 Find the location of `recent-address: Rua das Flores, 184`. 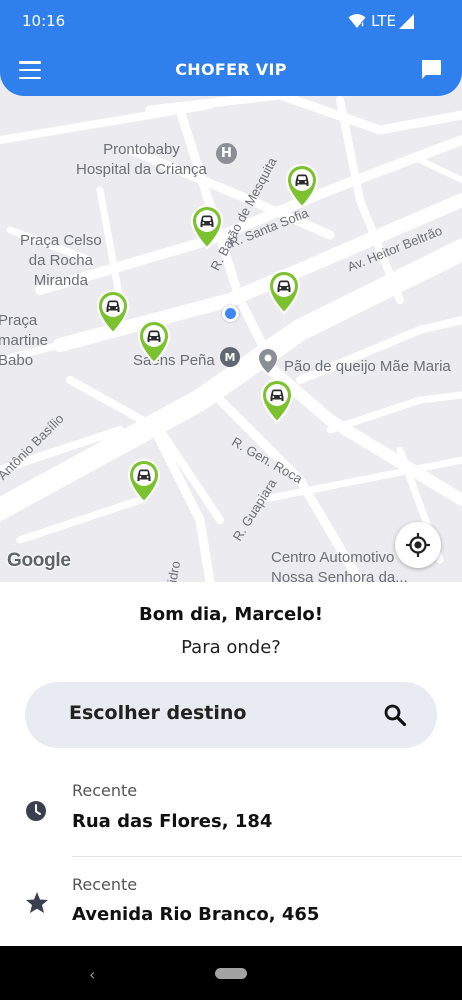

recent-address: Rua das Flores, 184 is located at coordinates (172, 821).